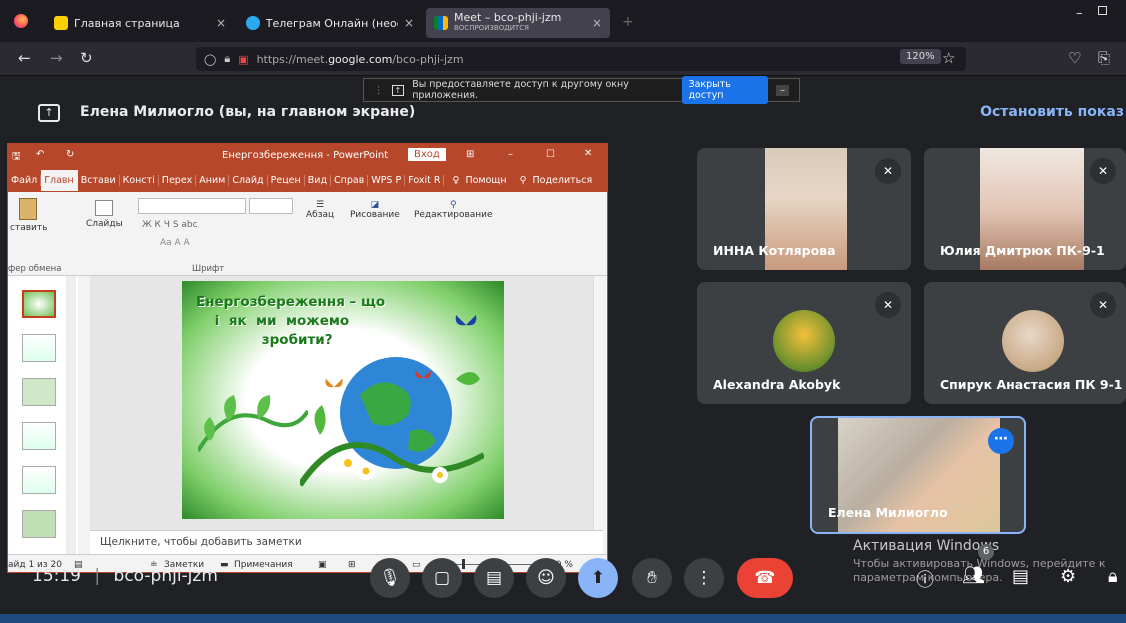 The image size is (1126, 623). Describe the element at coordinates (416, 565) in the screenshot. I see `slideshow-icon: ▭` at that location.